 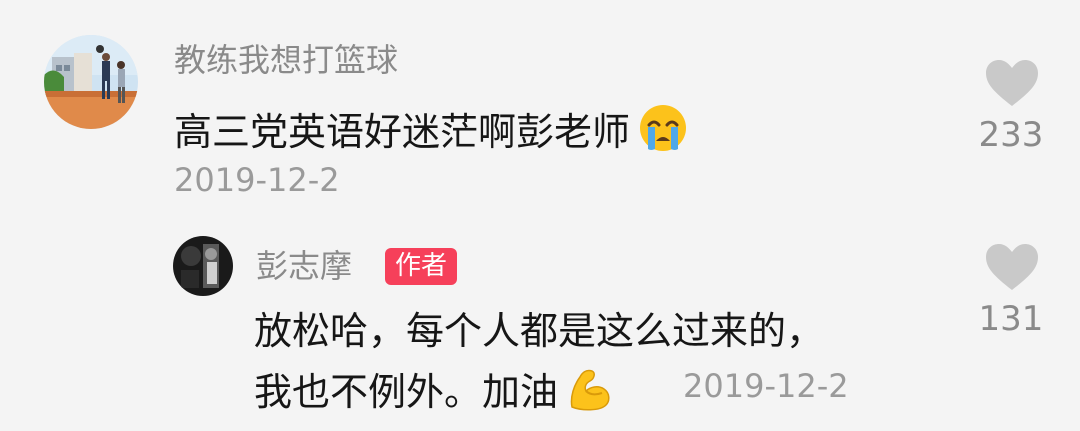 I want to click on comment-like-count: 233, so click(x=1011, y=135).